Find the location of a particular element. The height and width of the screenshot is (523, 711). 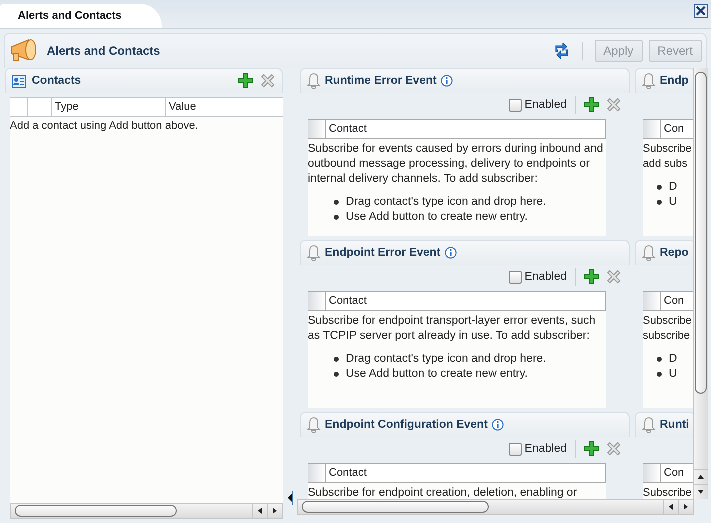

card-title: Repo is located at coordinates (674, 253).